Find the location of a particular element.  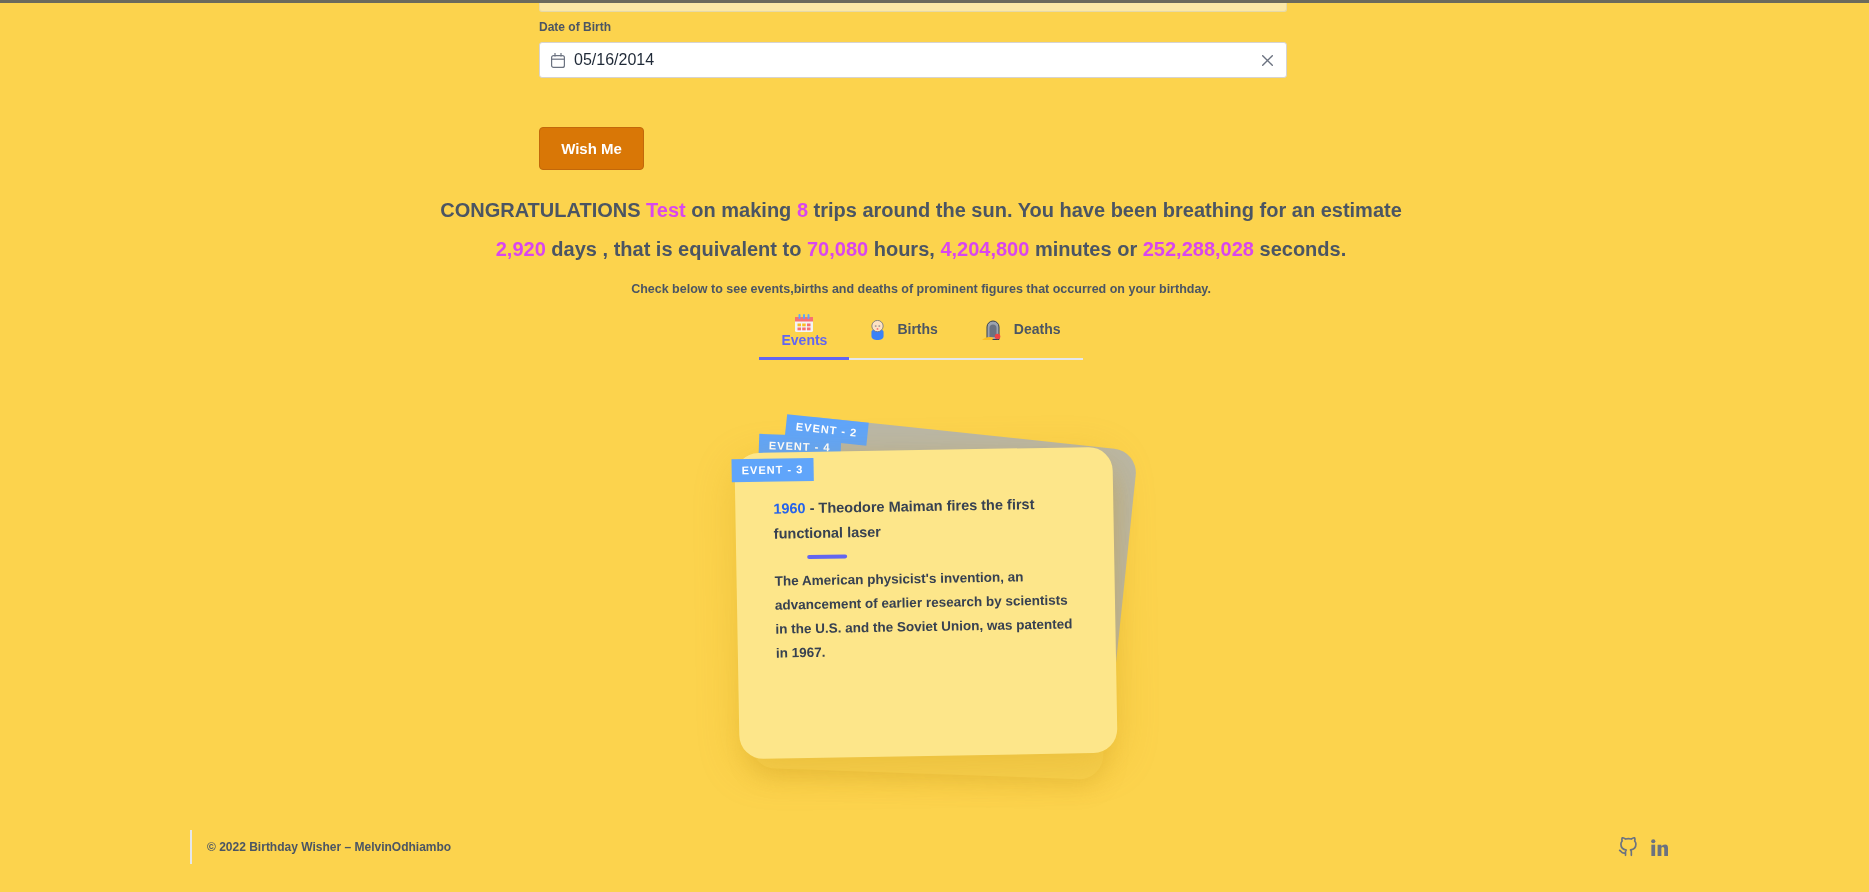

date-field: 05/16/2014 is located at coordinates (913, 60).